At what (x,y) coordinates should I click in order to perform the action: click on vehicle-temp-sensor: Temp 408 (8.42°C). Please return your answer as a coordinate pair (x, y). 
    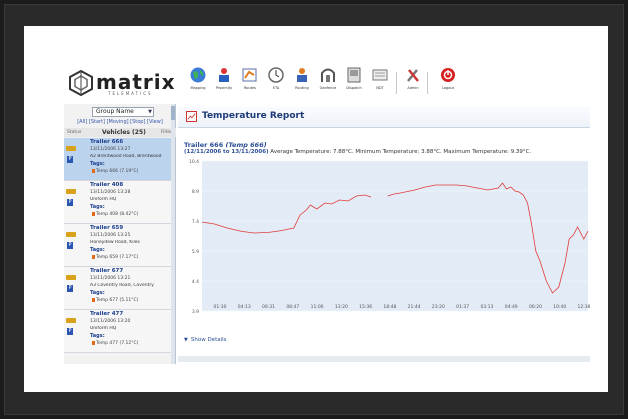
    Looking at the image, I should click on (115, 214).